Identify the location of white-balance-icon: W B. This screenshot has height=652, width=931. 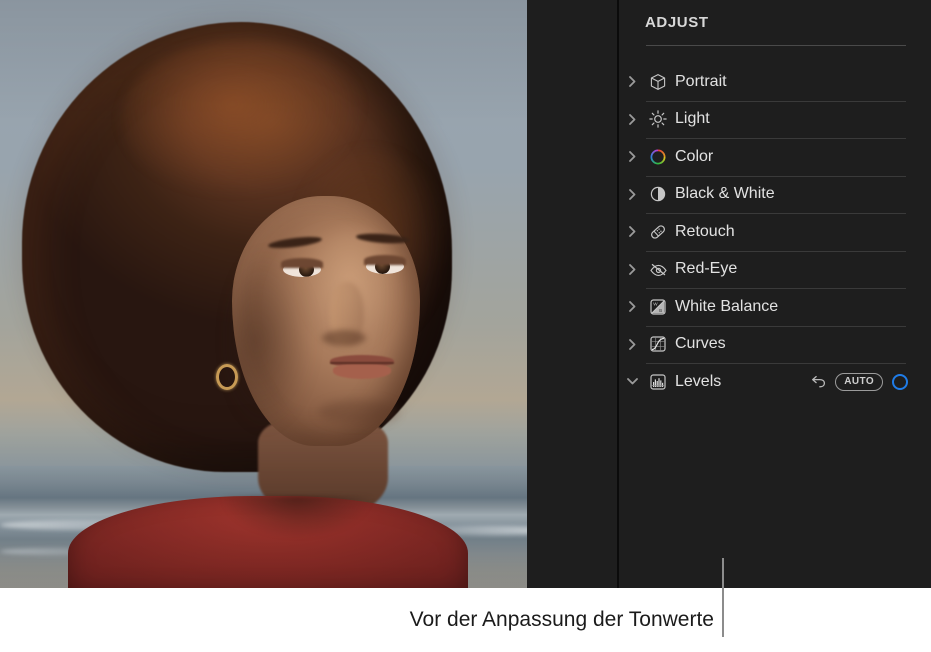
(658, 307).